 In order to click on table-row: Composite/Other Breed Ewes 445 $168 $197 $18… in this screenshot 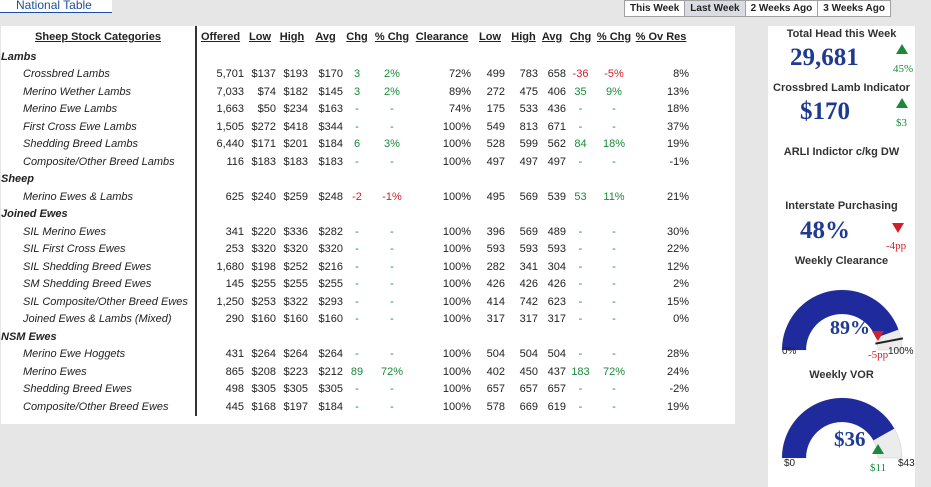, I will do `click(345, 407)`.